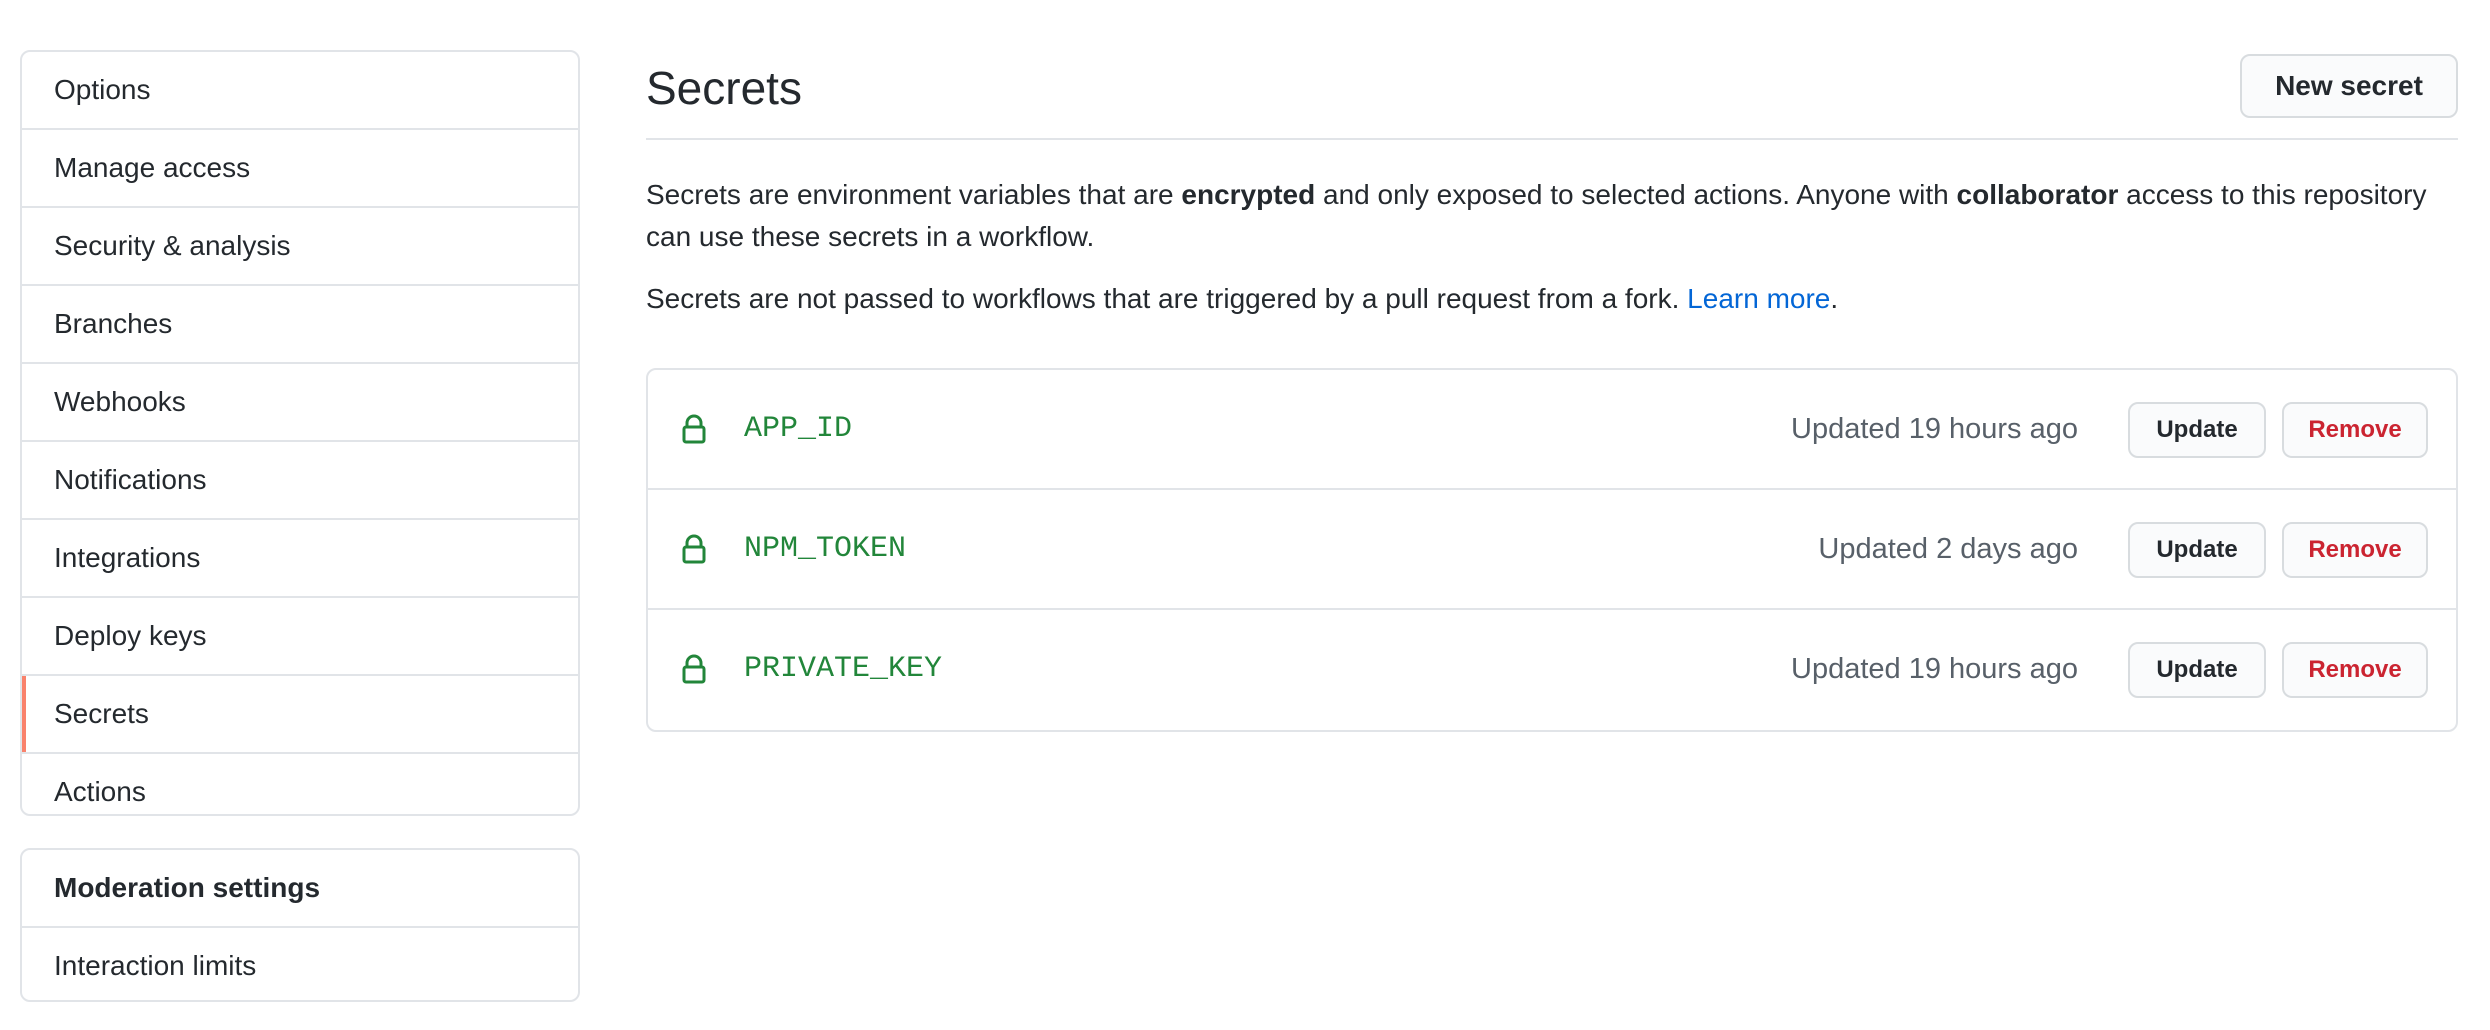 The height and width of the screenshot is (1030, 2490). Describe the element at coordinates (300, 784) in the screenshot. I see `sidebar-item-actions: Actions` at that location.